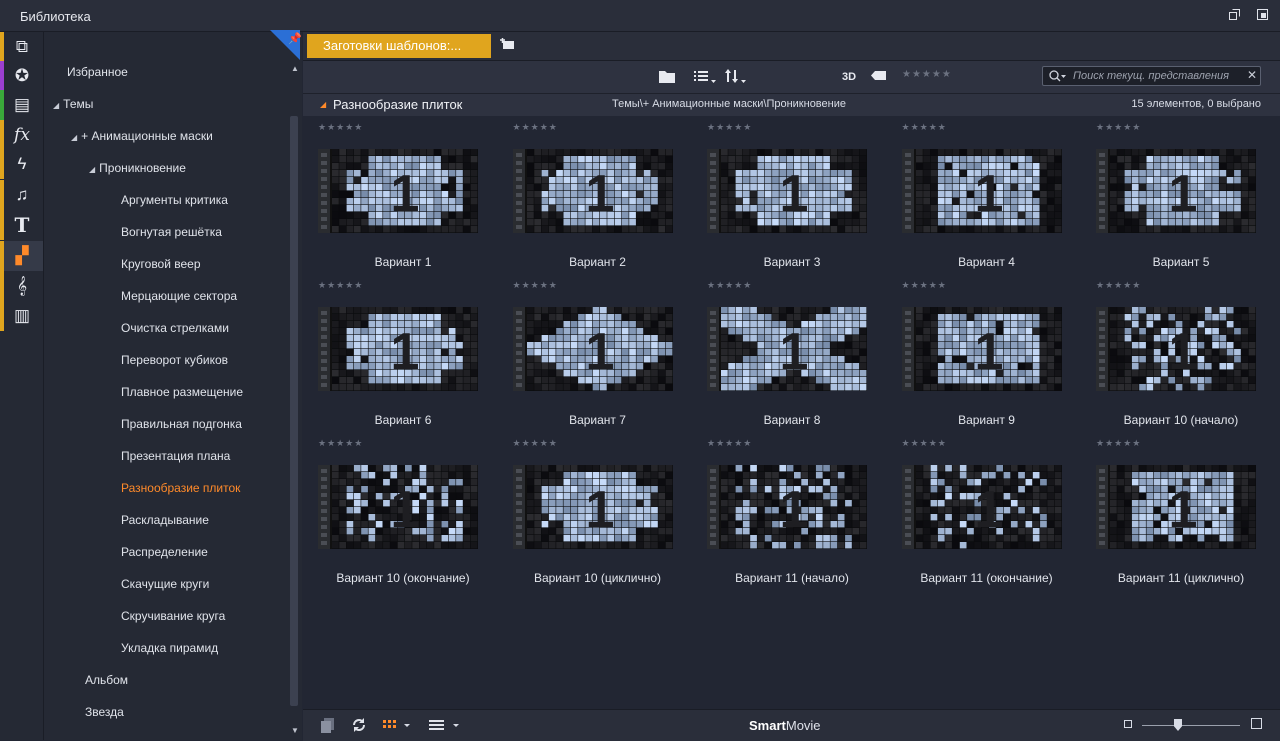  Describe the element at coordinates (174, 200) in the screenshot. I see `tree-item: Аргументы критика` at that location.